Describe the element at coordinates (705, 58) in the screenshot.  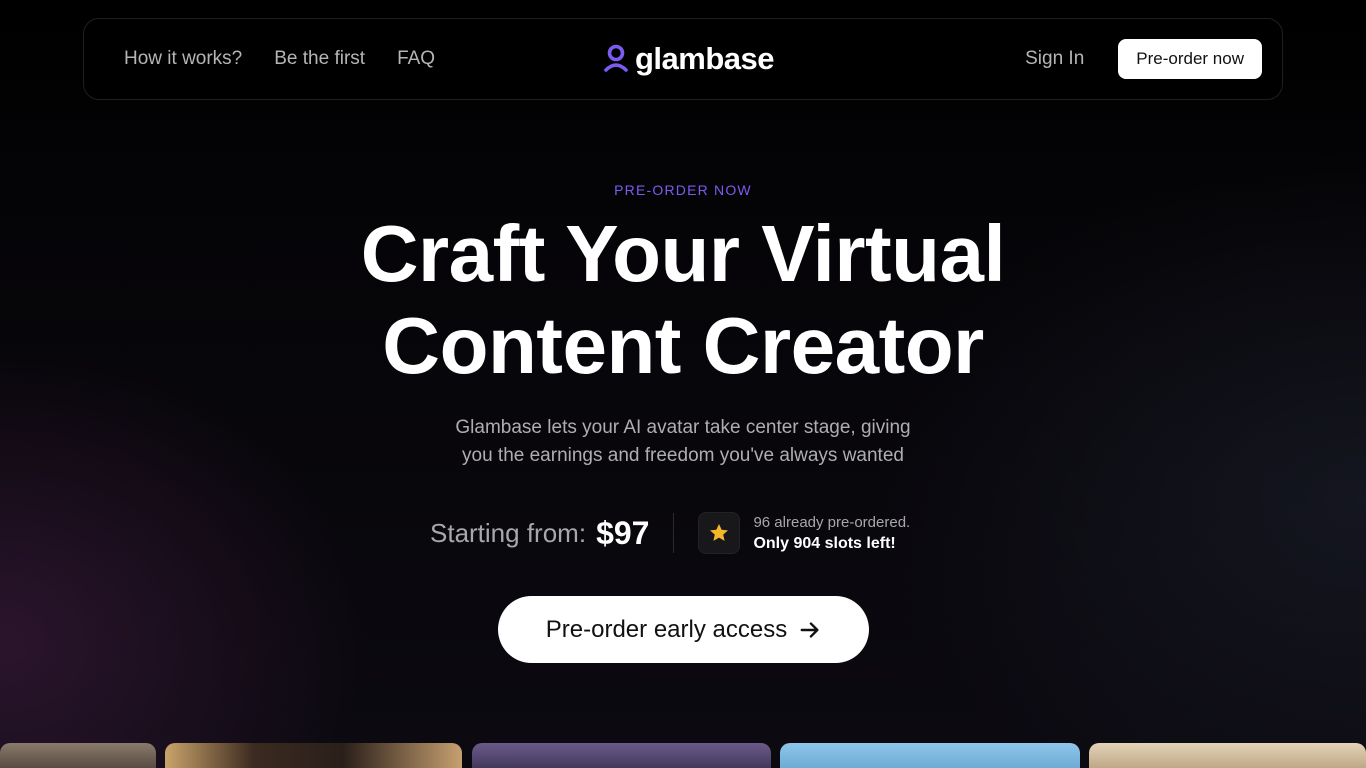
I see `logo-text: glambase` at that location.